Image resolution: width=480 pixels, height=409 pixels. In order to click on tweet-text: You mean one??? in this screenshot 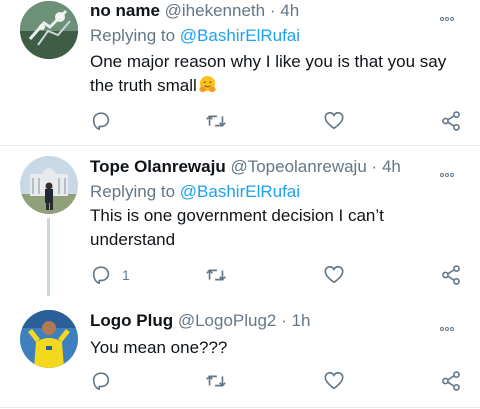, I will do `click(278, 348)`.